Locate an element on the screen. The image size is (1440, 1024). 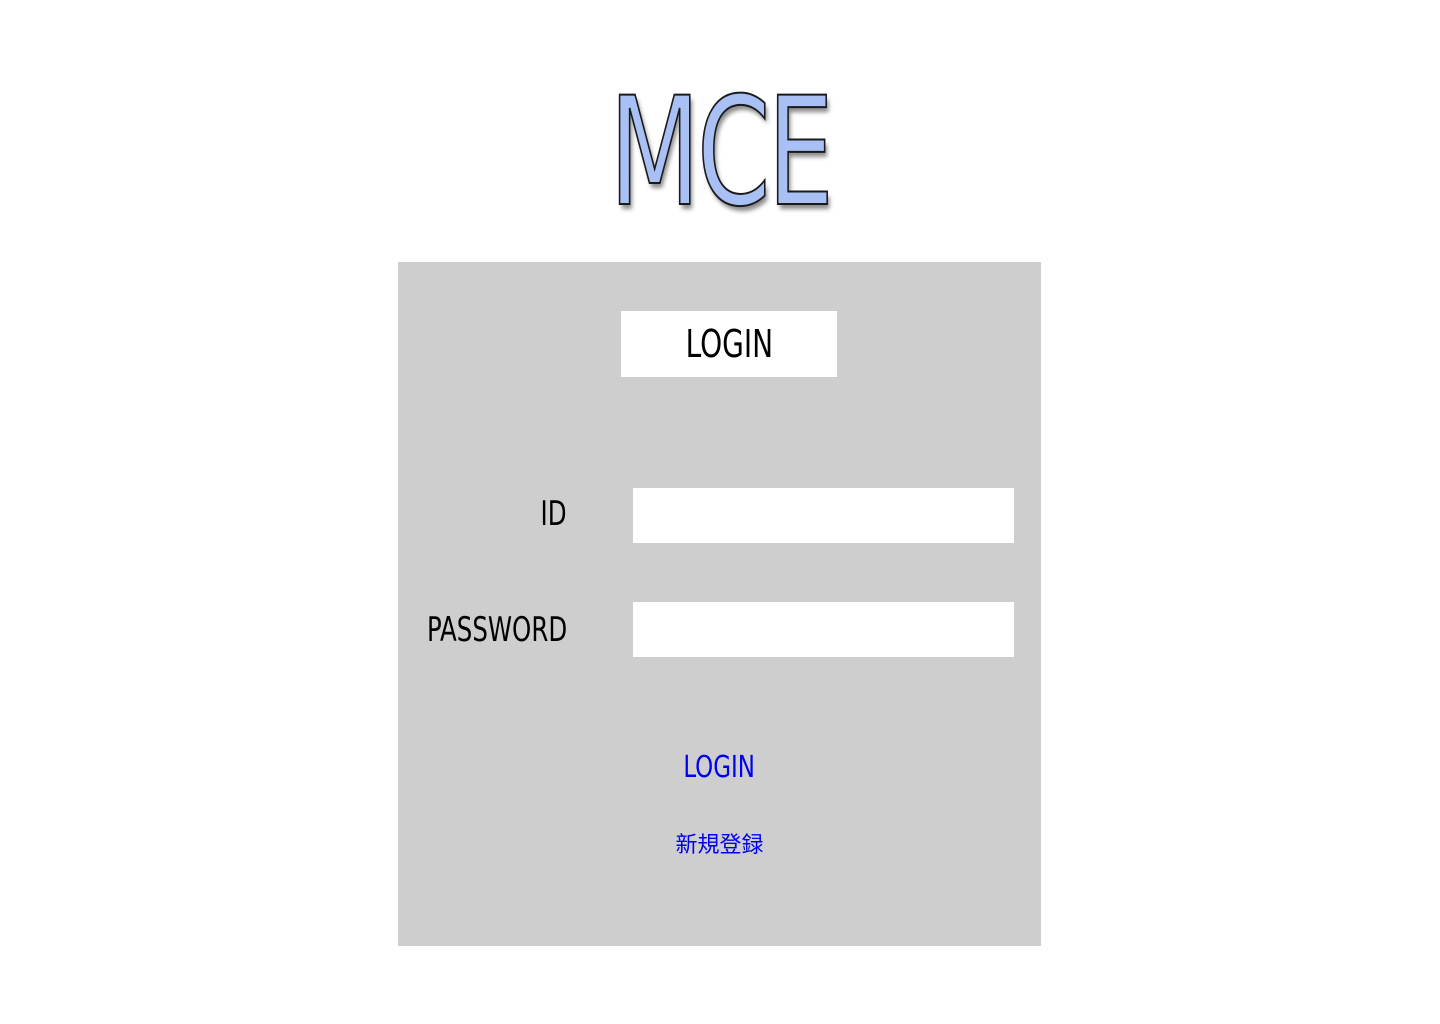
password-input is located at coordinates (823, 629).